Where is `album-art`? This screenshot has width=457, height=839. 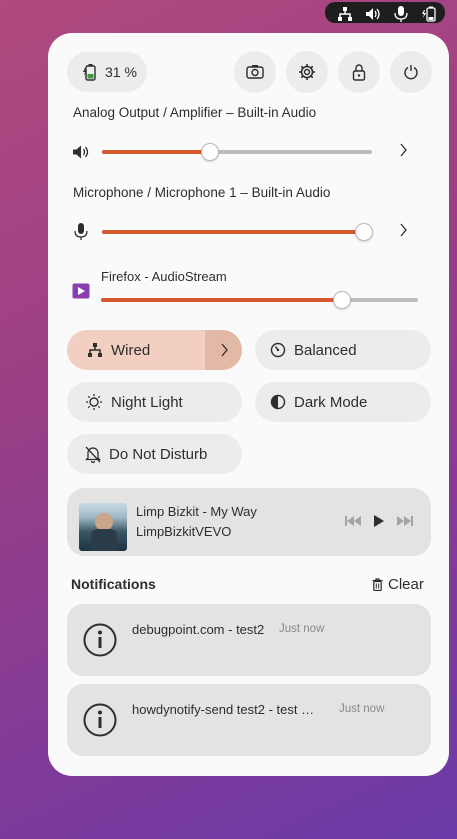
album-art is located at coordinates (103, 527).